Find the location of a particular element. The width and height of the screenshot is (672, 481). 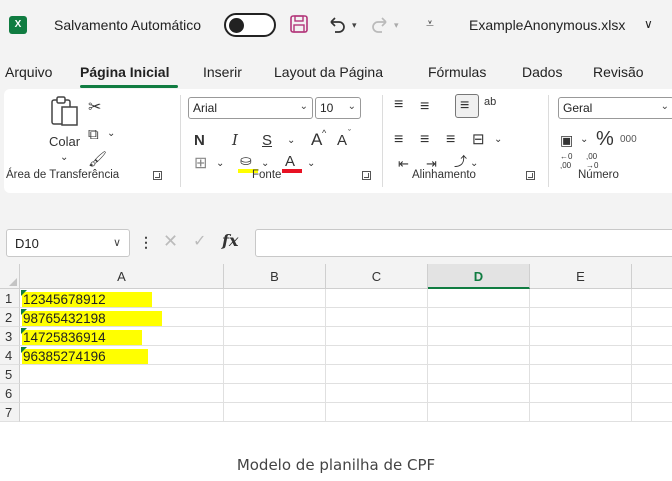

clipboard-launcher-icon is located at coordinates (157, 175).